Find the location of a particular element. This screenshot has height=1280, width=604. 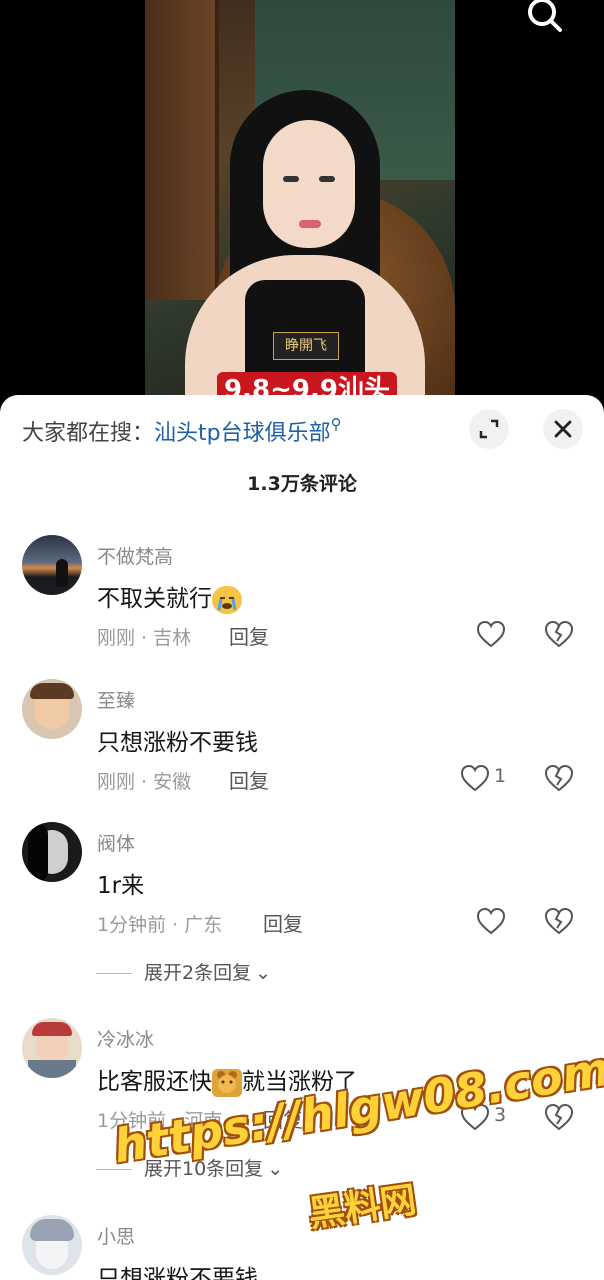

comment-meta: 1分钟前 · 广东 is located at coordinates (160, 925).